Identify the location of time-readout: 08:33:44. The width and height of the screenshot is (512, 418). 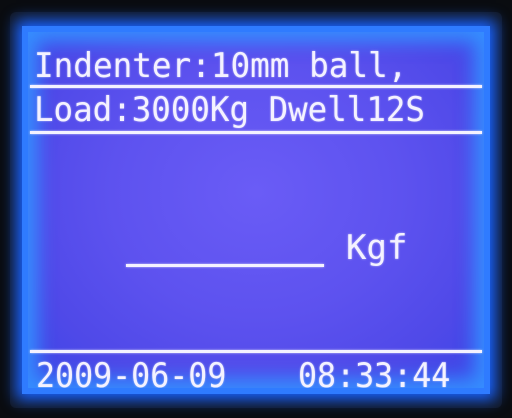
(374, 375).